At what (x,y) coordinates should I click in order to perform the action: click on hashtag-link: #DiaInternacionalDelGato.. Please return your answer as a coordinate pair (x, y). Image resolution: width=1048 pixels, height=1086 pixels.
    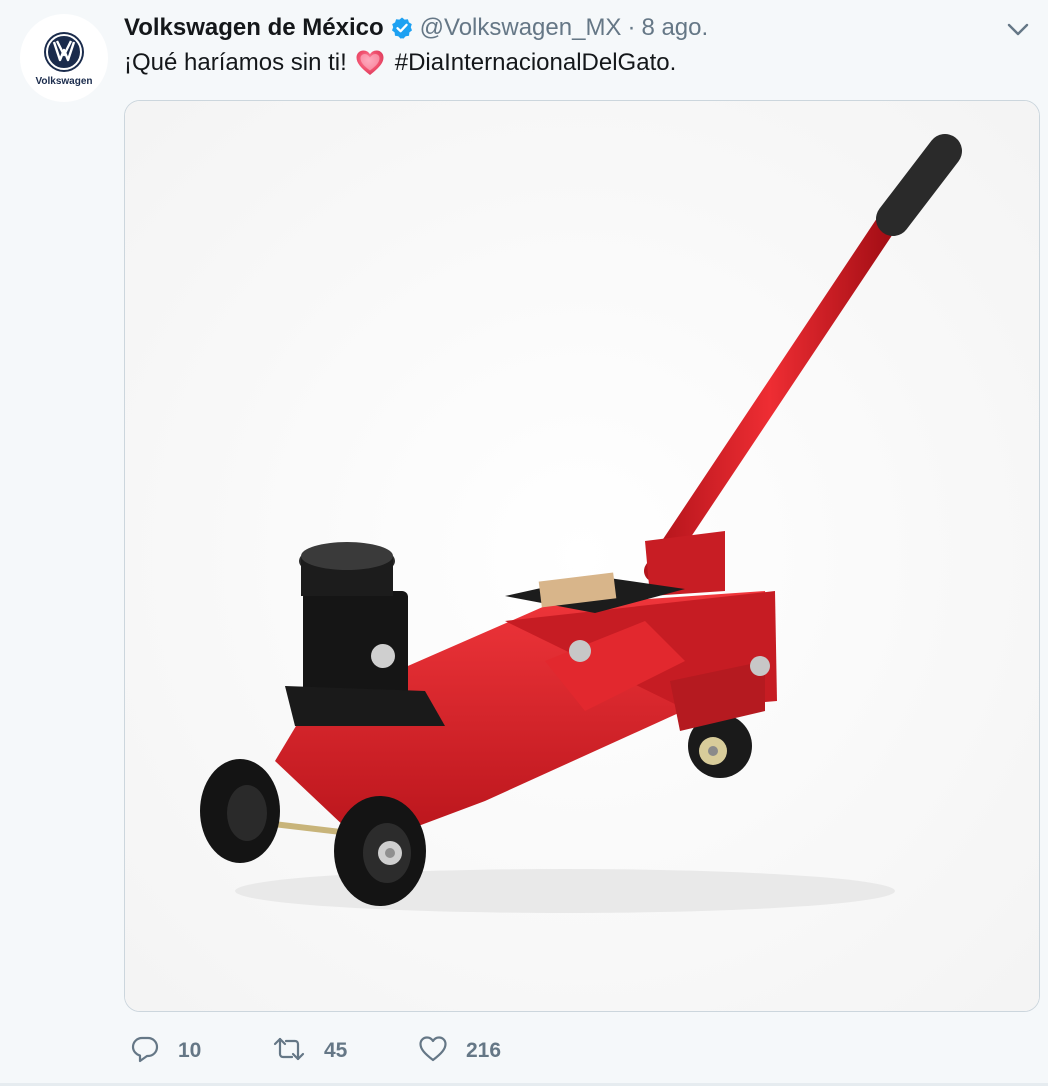
    Looking at the image, I should click on (536, 63).